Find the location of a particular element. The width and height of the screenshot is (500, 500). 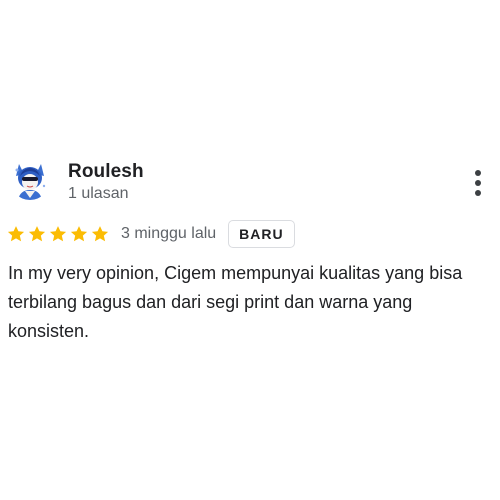

avatar-image is located at coordinates (30, 180).